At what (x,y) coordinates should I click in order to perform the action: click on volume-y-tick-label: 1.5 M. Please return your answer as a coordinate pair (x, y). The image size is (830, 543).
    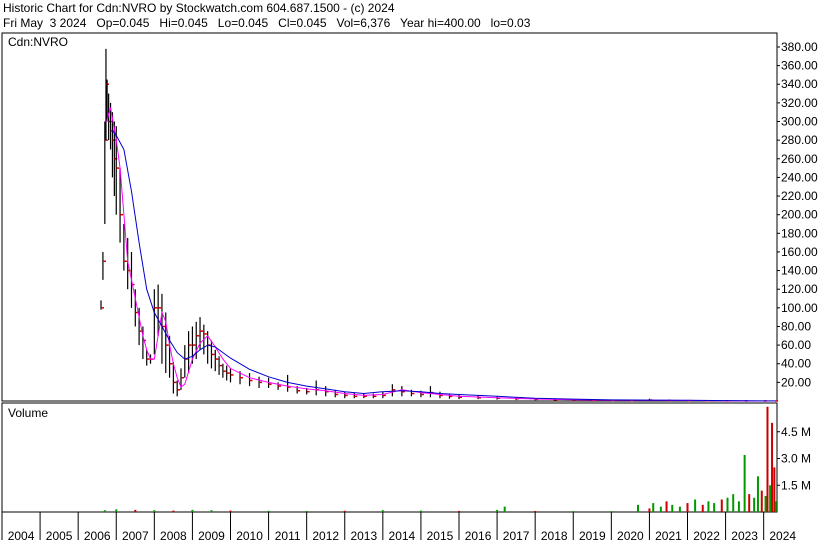
    Looking at the image, I should click on (796, 485).